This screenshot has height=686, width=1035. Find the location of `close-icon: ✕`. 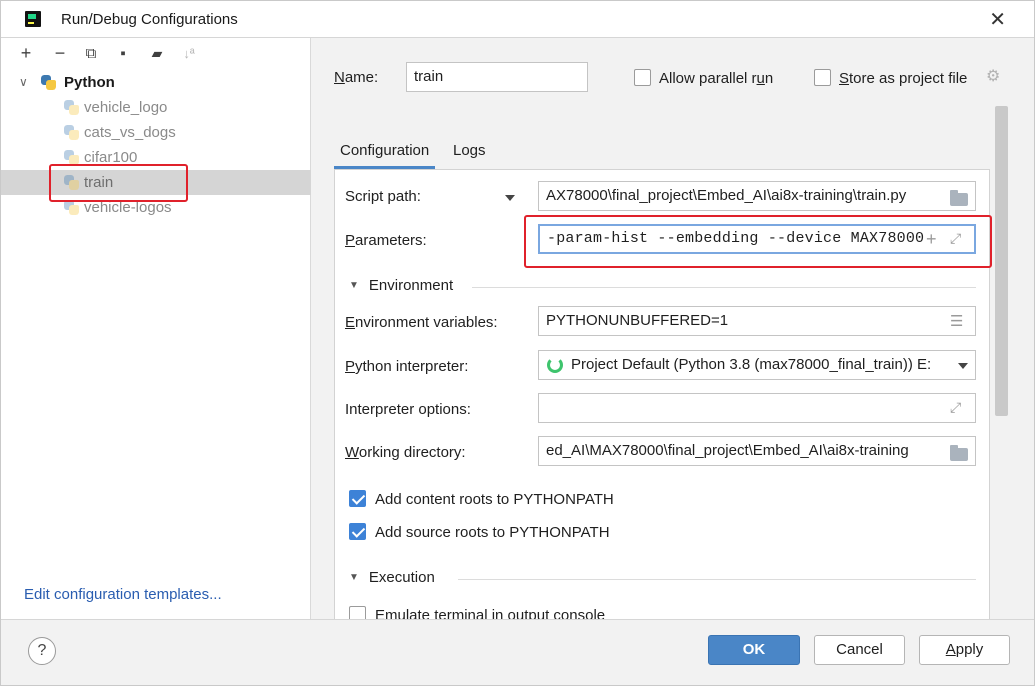

close-icon: ✕ is located at coordinates (997, 19).